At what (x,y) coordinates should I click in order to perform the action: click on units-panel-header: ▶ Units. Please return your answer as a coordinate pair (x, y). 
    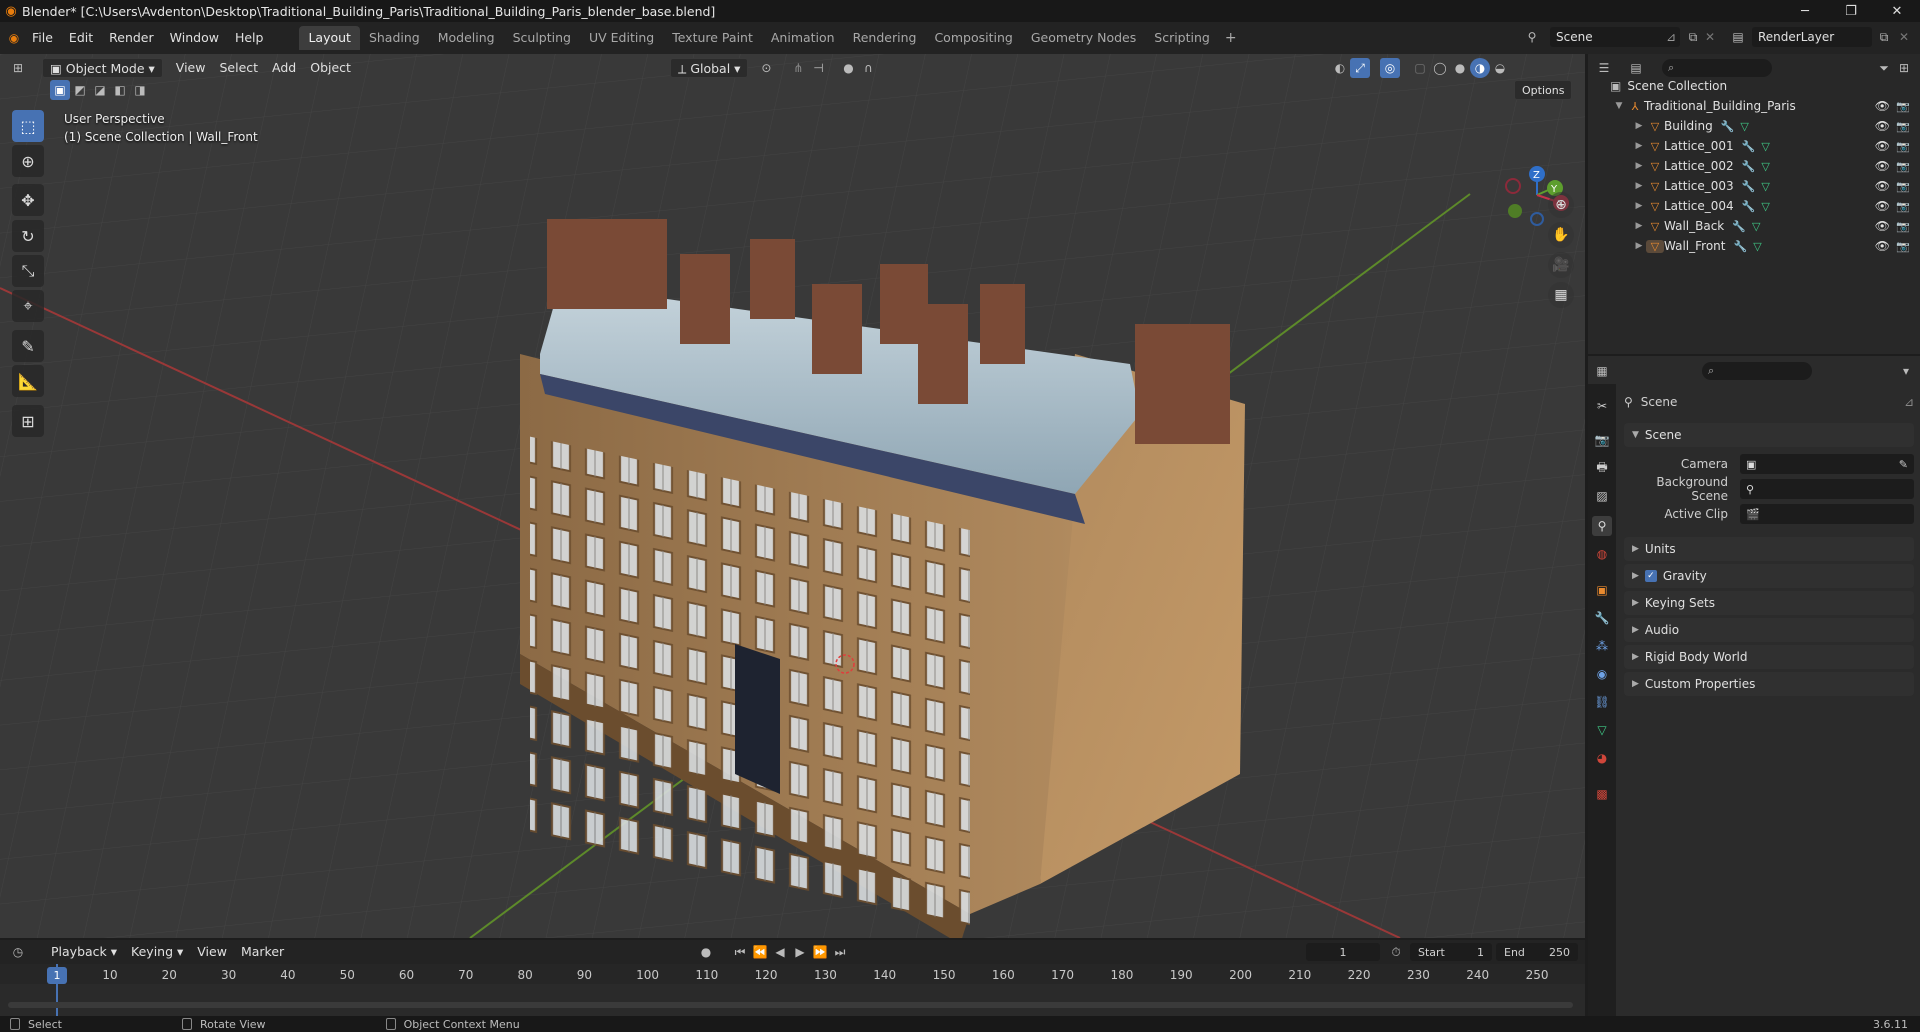
    Looking at the image, I should click on (1769, 549).